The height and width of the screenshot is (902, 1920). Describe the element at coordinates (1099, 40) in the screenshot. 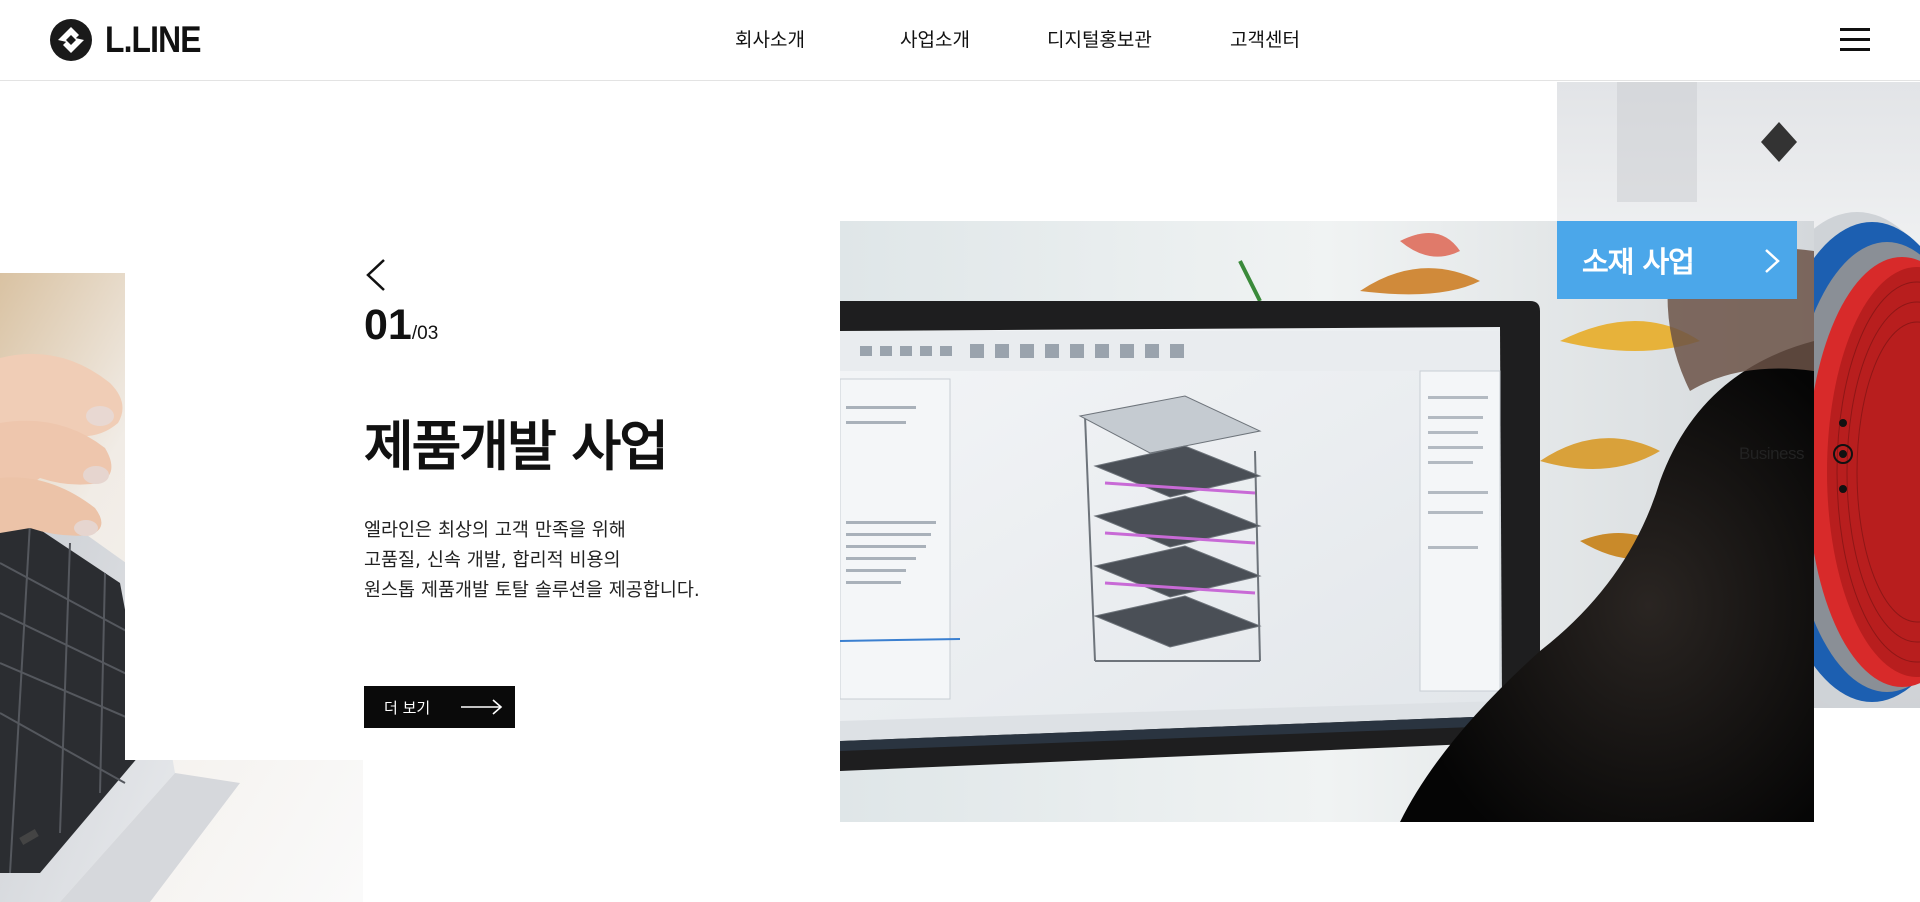

I see `nav-item-digital-pr: 디지털홍보관` at that location.